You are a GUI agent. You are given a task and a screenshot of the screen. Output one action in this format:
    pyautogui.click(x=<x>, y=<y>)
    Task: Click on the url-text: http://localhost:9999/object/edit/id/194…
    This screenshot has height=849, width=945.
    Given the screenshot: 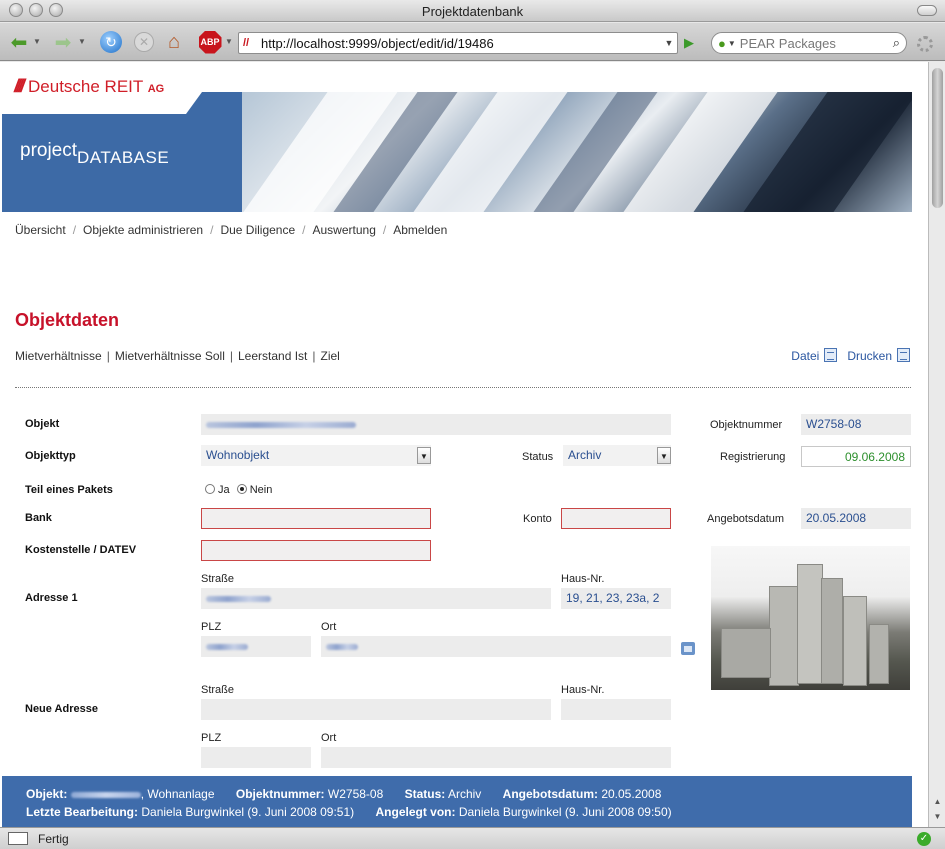 What is the action you would take?
    pyautogui.click(x=461, y=43)
    